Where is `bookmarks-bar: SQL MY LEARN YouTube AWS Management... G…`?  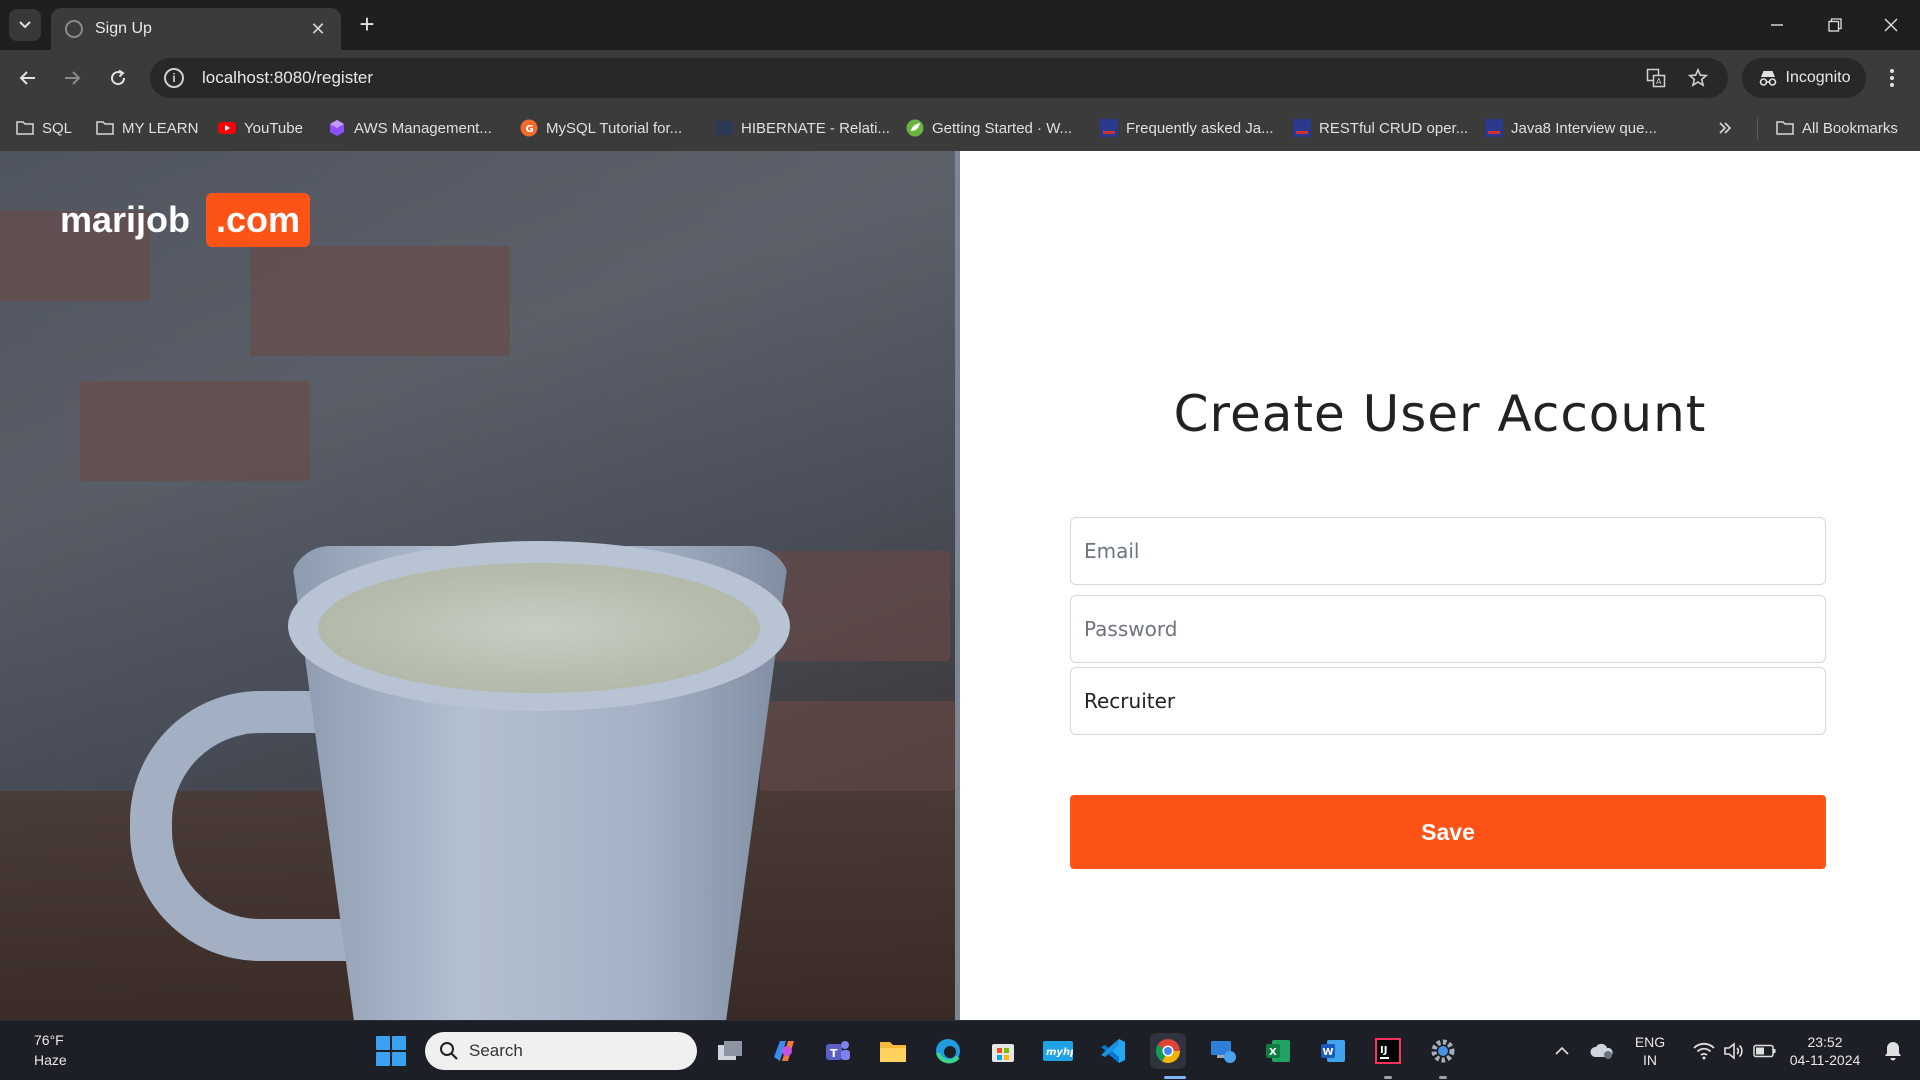 bookmarks-bar: SQL MY LEARN YouTube AWS Management... G… is located at coordinates (960, 128).